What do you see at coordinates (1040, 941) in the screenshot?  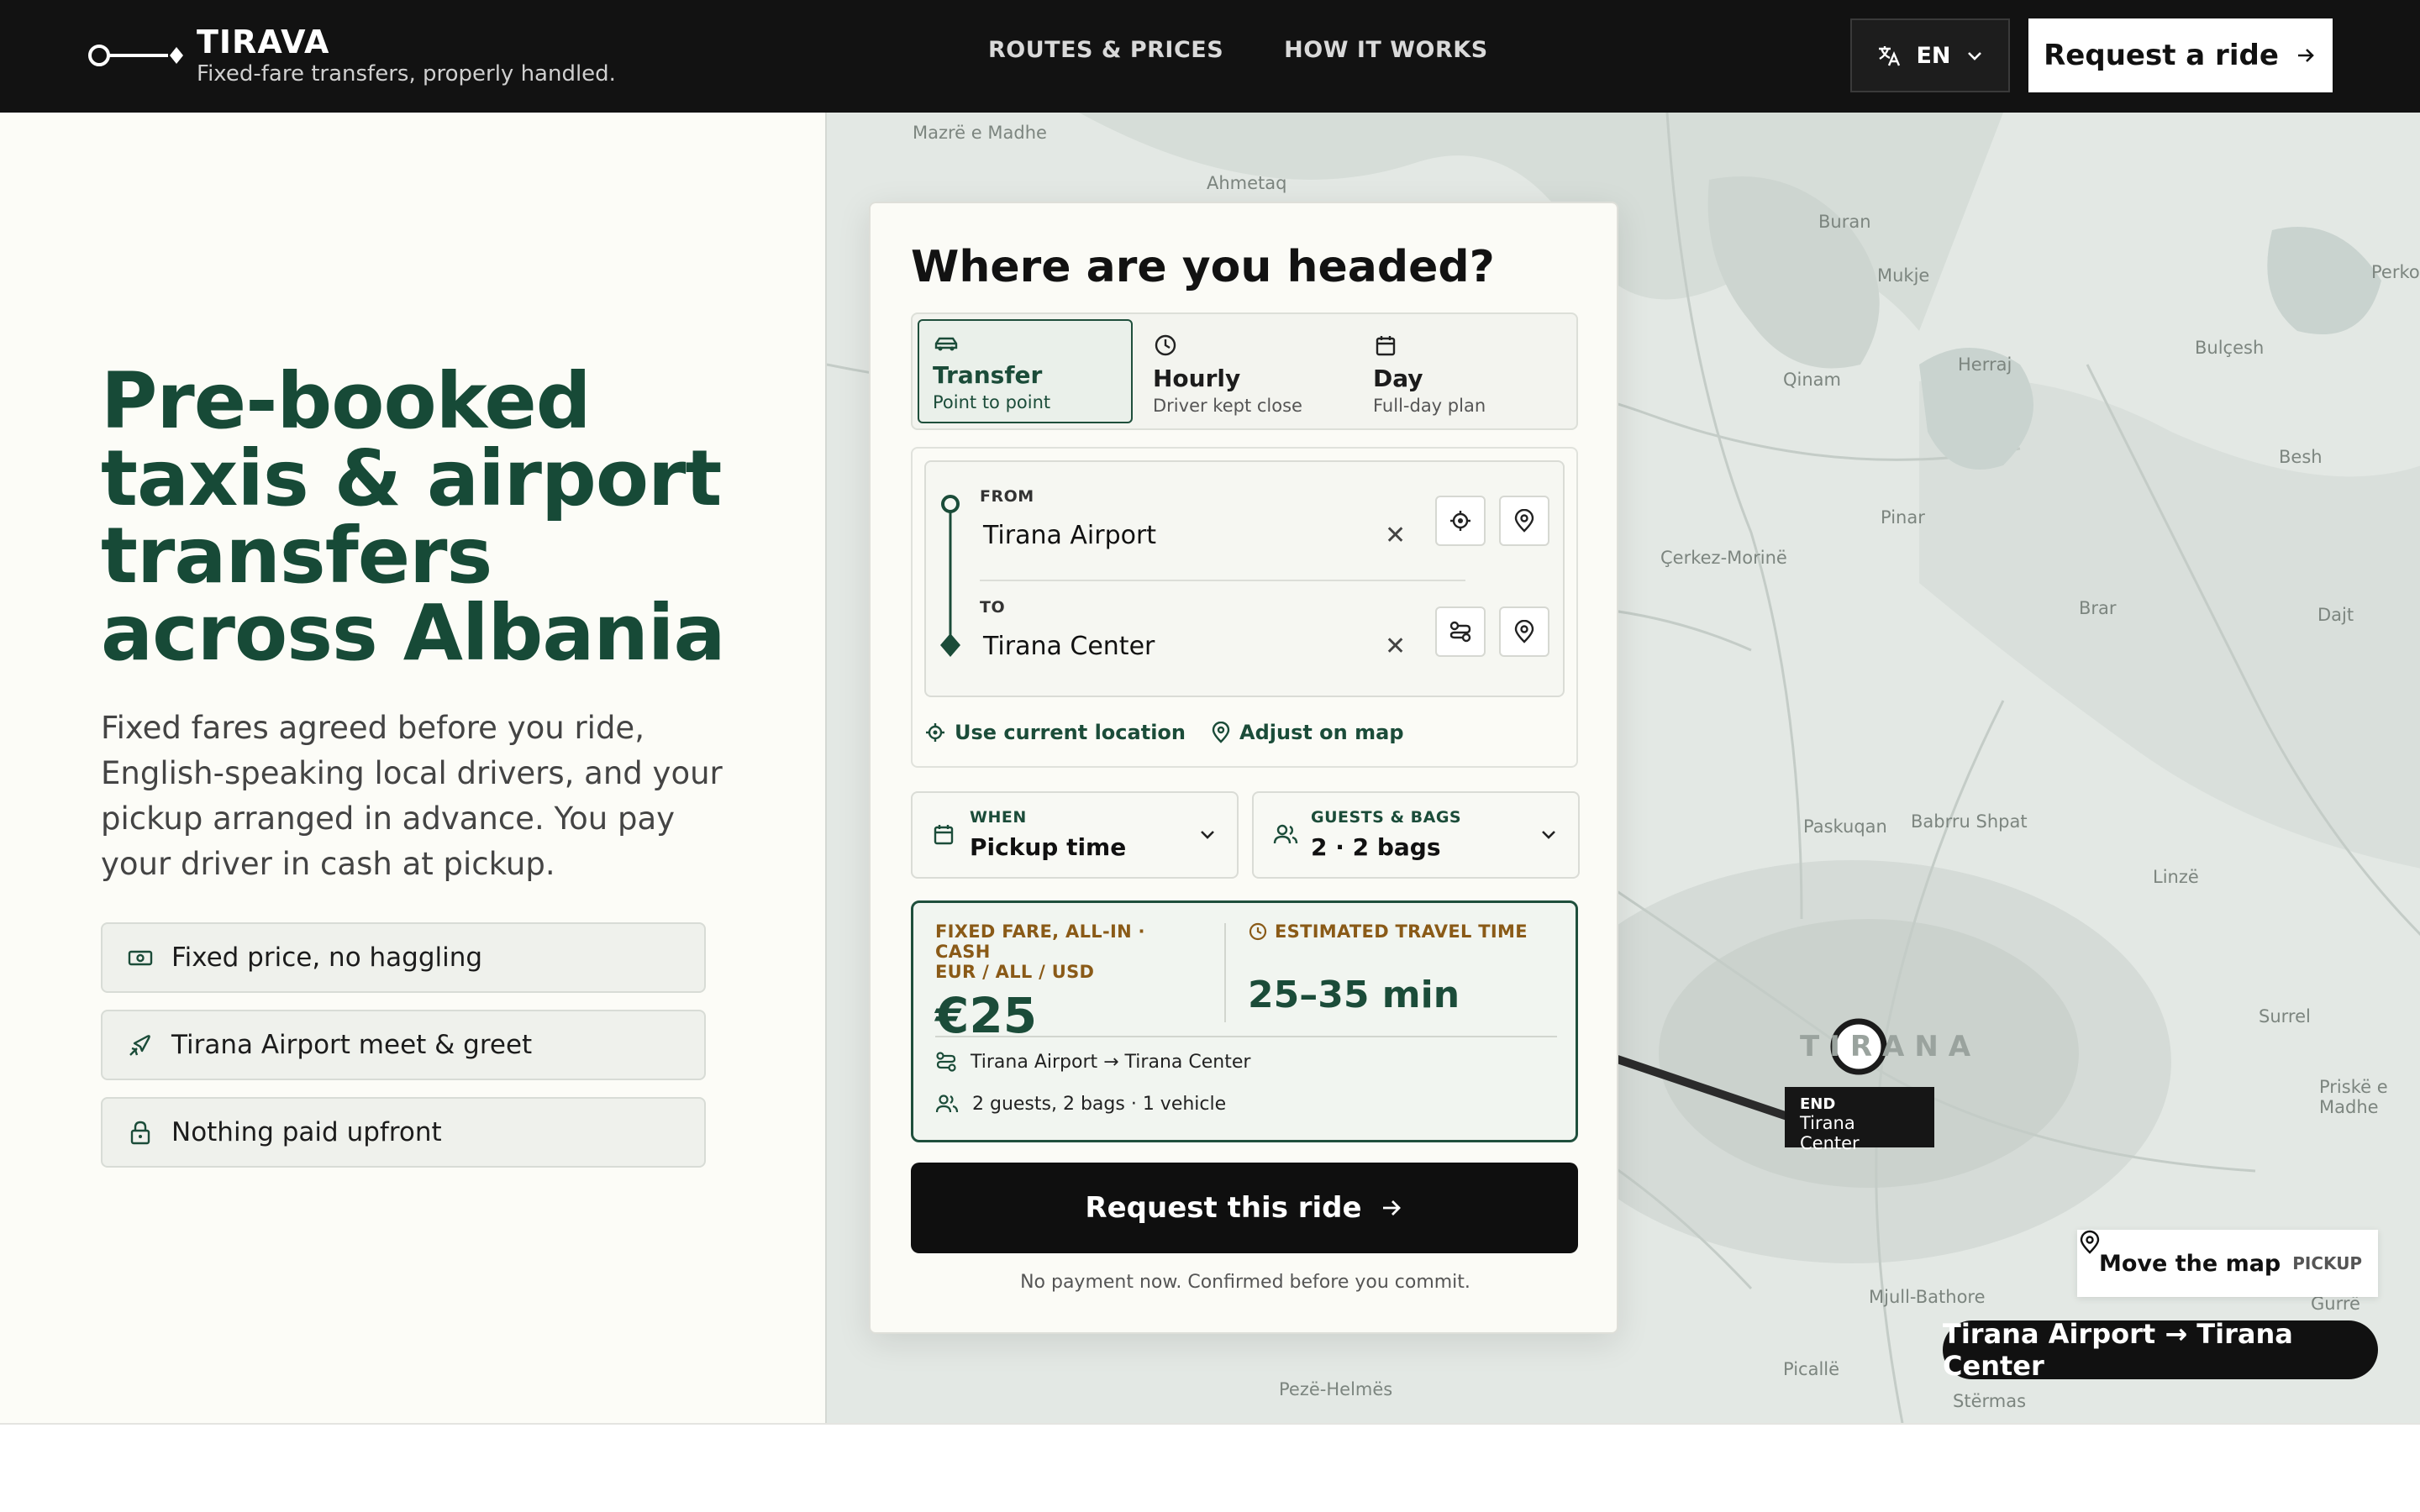 I see `fare-label: FIXED FARE, ALL-IN · CASH` at bounding box center [1040, 941].